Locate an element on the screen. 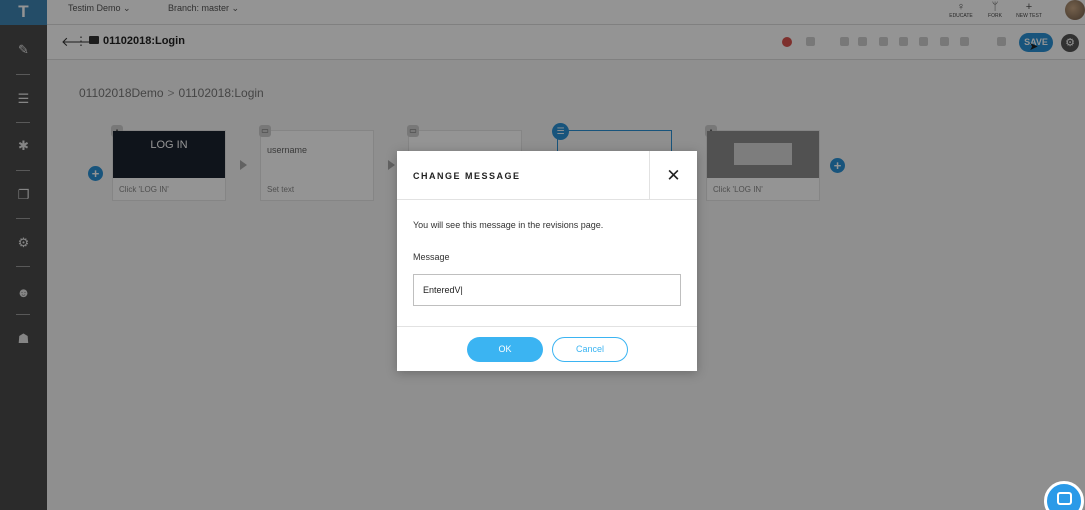 The width and height of the screenshot is (1085, 510). dialog-header: CHANGE MESSAGE ✕ is located at coordinates (547, 175).